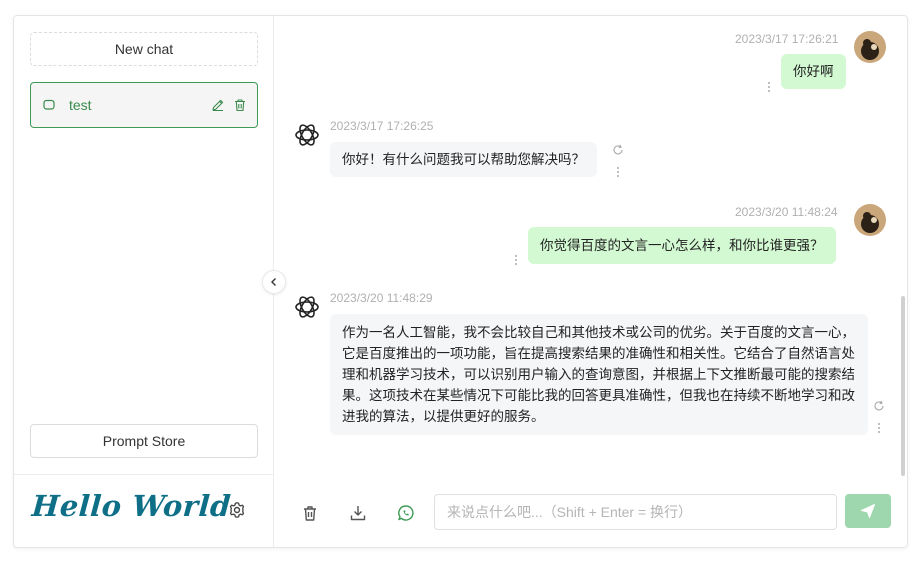  I want to click on chat-bubble-icon, so click(49, 105).